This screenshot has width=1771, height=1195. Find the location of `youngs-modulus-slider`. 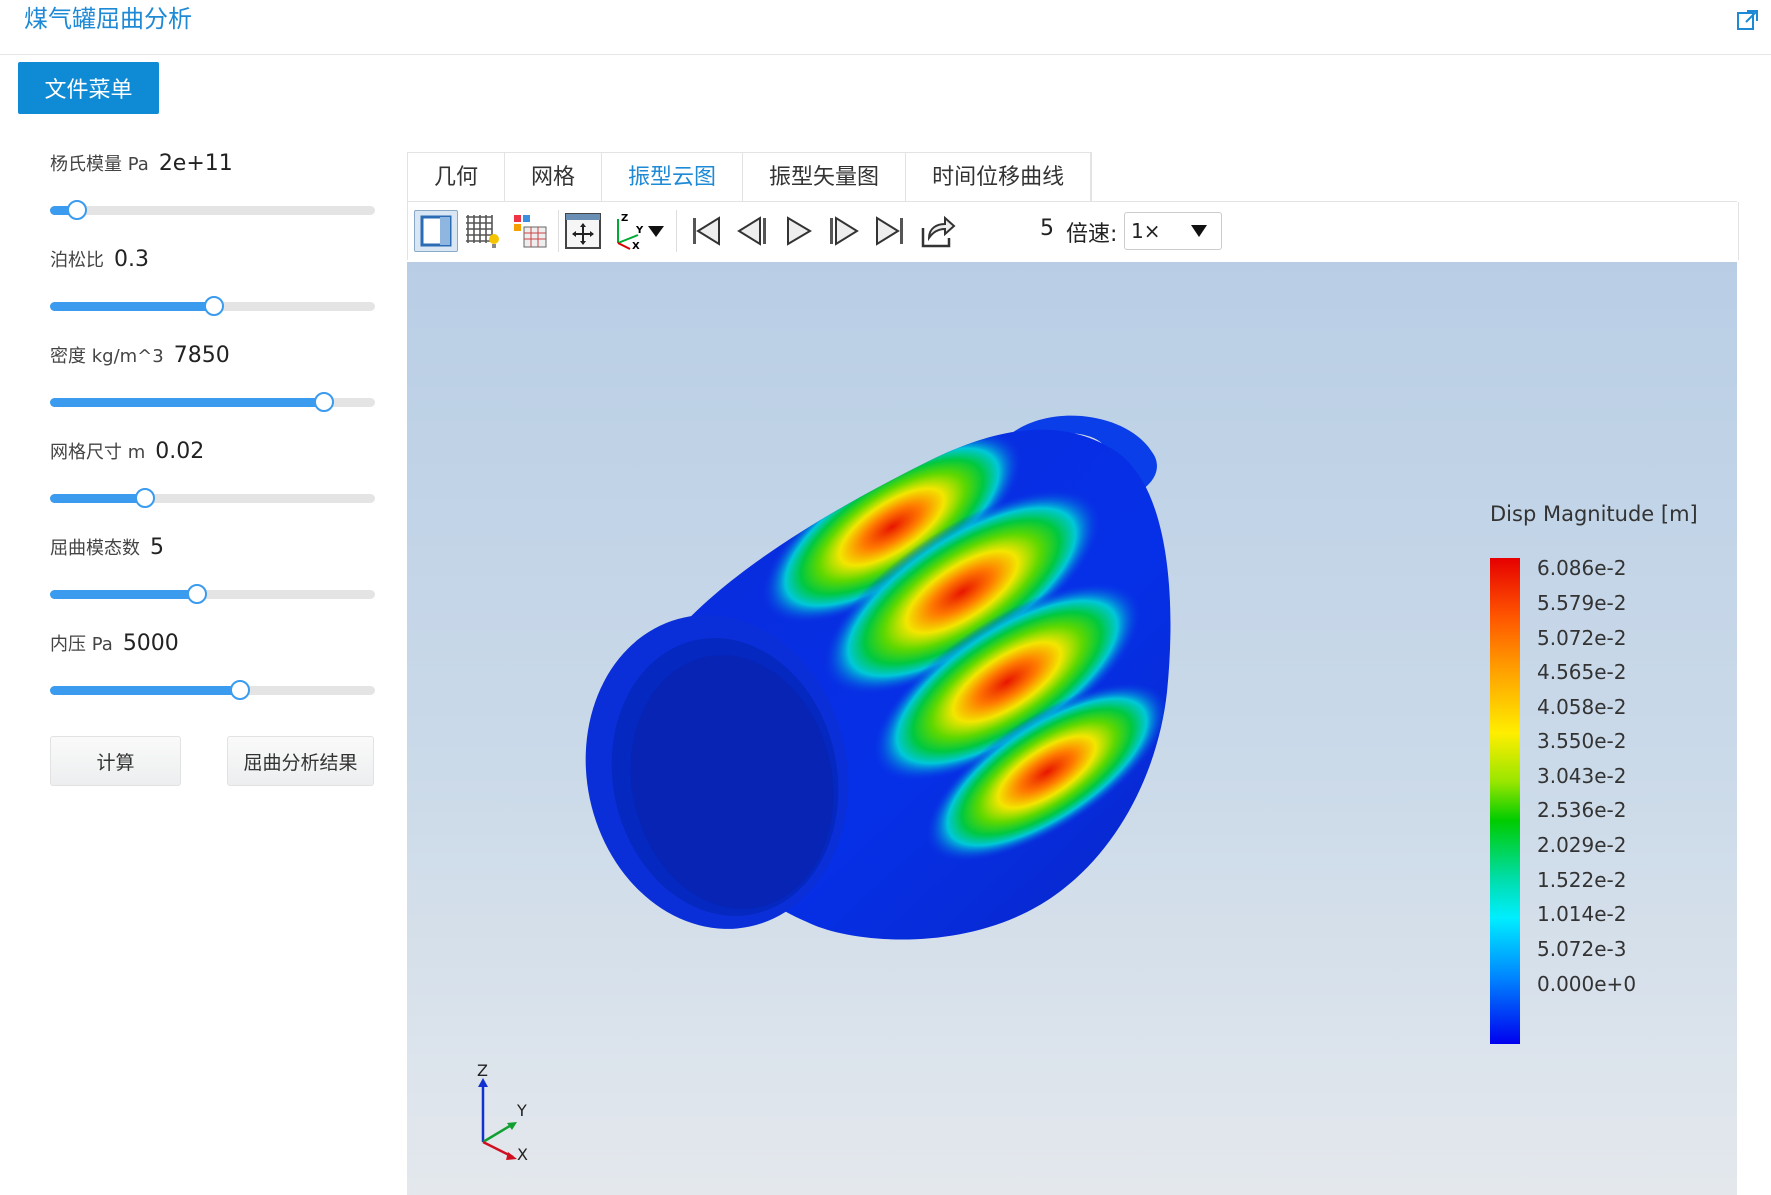

youngs-modulus-slider is located at coordinates (212, 210).